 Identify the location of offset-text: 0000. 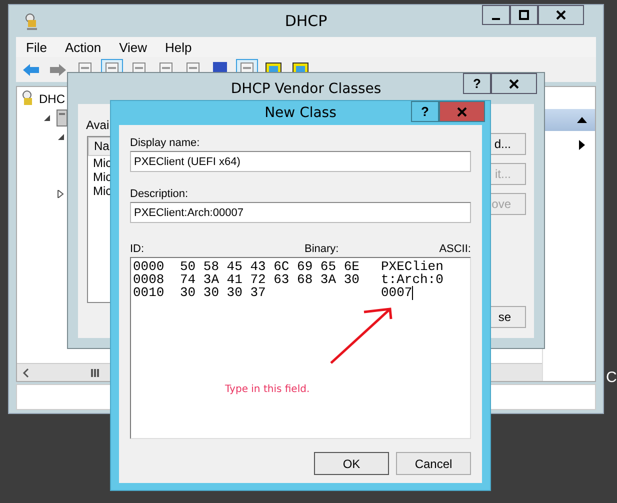
(149, 266).